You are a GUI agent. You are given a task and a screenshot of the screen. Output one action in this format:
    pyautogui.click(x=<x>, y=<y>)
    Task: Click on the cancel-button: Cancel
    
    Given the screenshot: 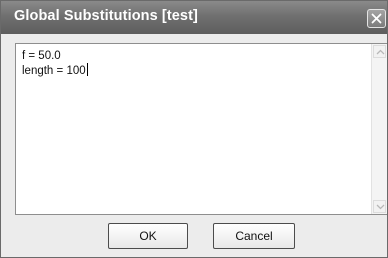 What is the action you would take?
    pyautogui.click(x=254, y=236)
    